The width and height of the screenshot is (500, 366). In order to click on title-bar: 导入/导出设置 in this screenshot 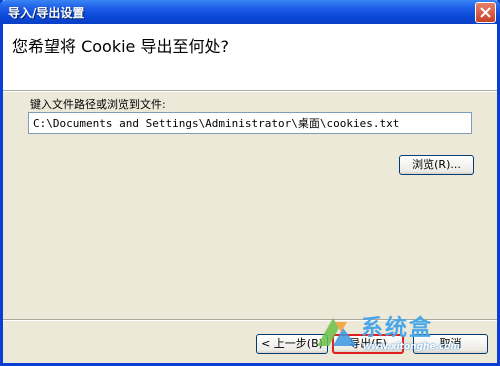, I will do `click(250, 12)`.